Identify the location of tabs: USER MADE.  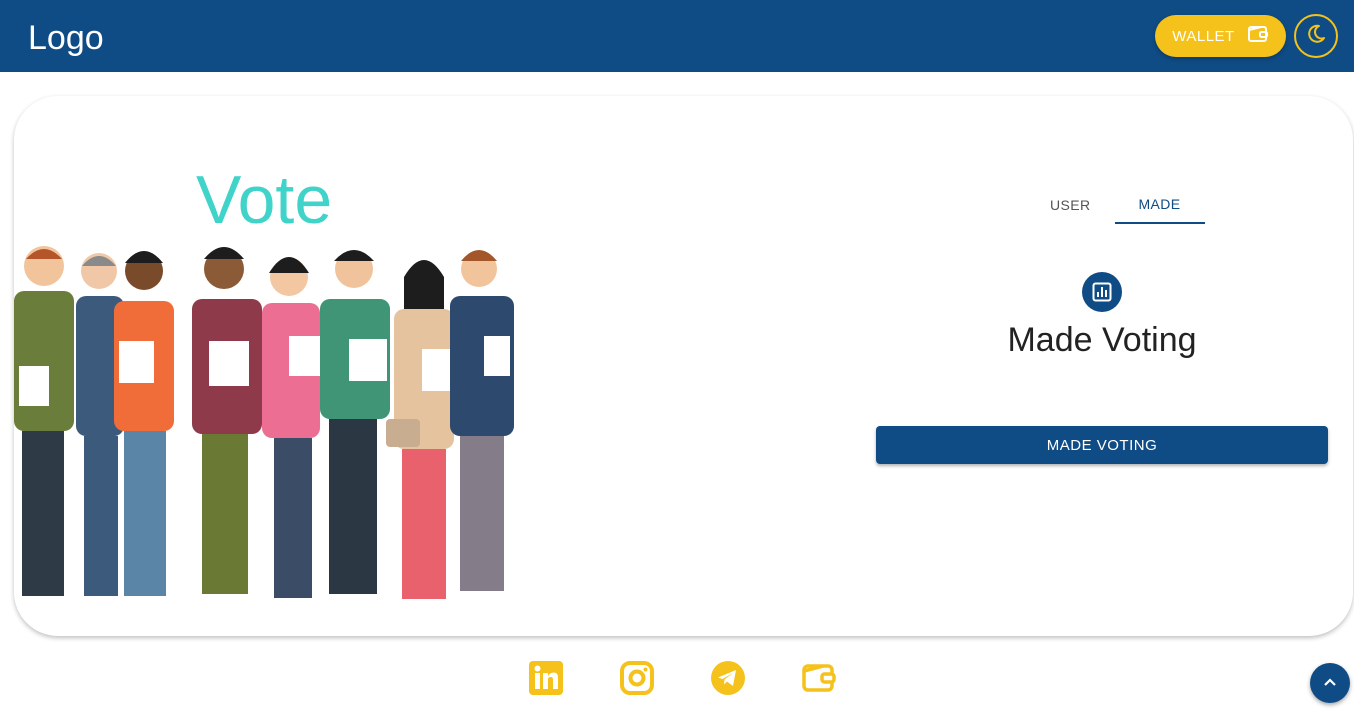
(1115, 205).